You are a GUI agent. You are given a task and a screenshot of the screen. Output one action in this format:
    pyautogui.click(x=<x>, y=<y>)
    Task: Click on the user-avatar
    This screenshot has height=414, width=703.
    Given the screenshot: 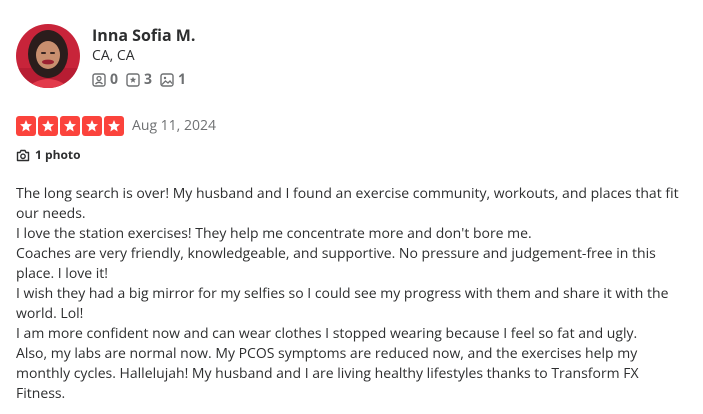 What is the action you would take?
    pyautogui.click(x=48, y=56)
    